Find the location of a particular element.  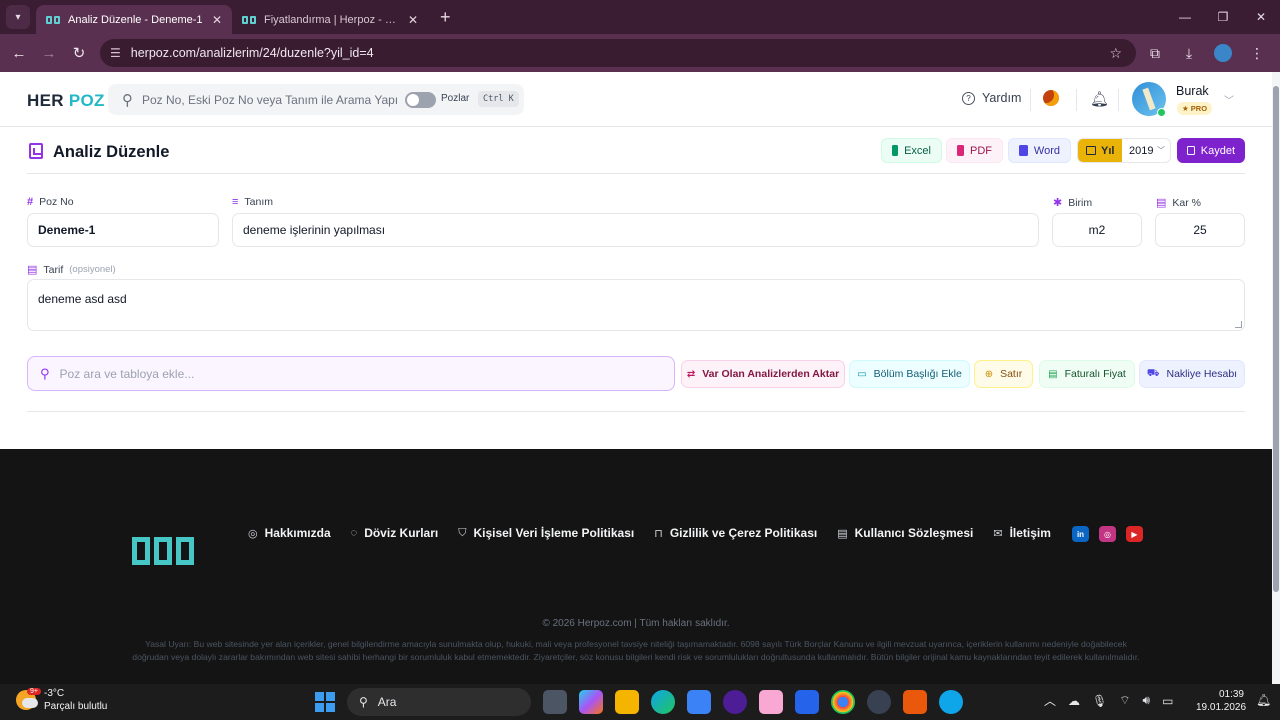

poz-no-input: Deneme-1 is located at coordinates (123, 230).